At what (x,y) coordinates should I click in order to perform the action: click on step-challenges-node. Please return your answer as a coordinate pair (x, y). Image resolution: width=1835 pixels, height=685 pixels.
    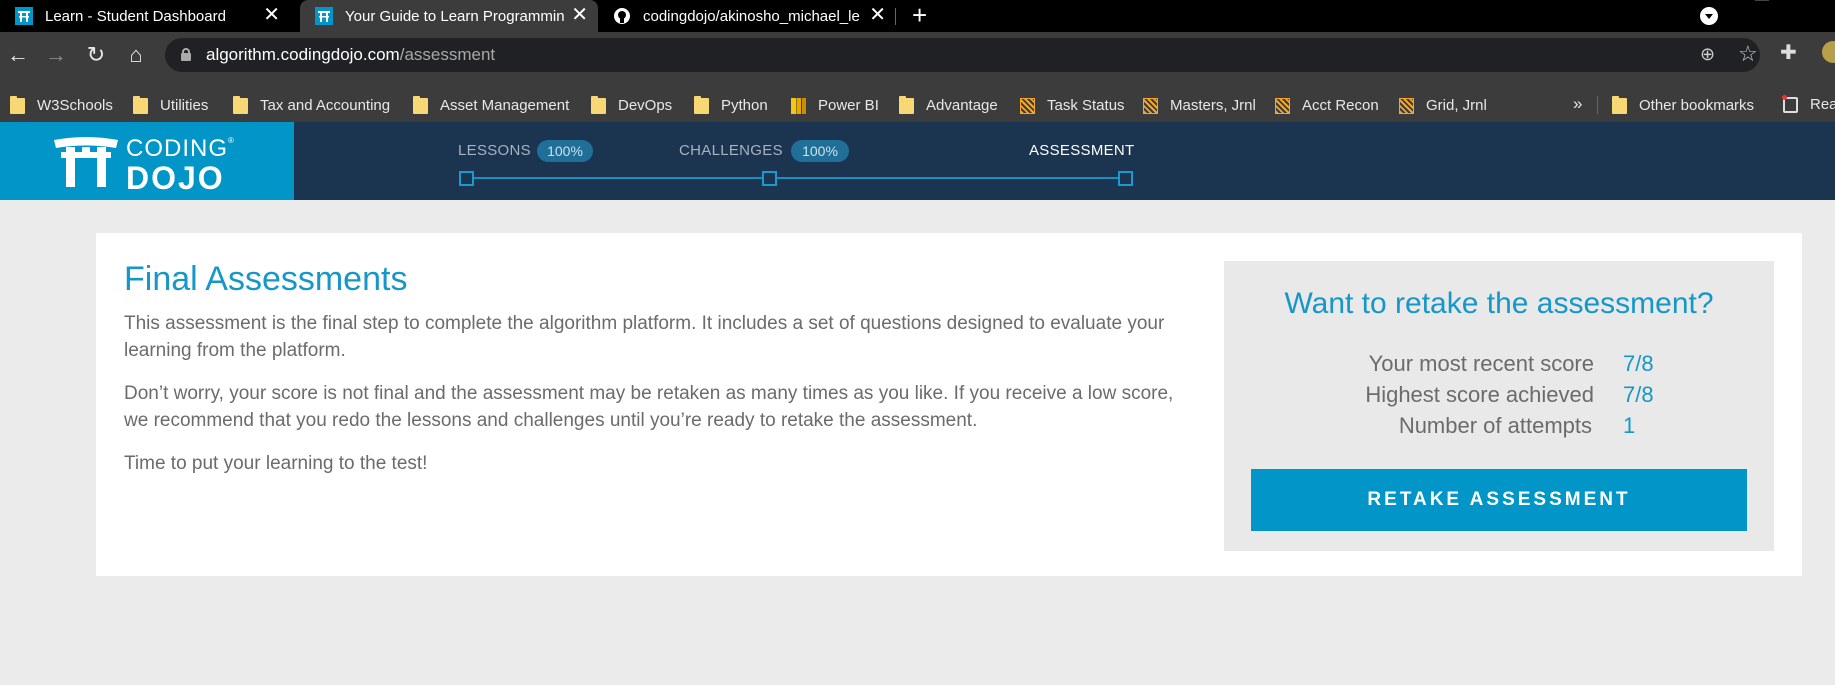
    Looking at the image, I should click on (769, 178).